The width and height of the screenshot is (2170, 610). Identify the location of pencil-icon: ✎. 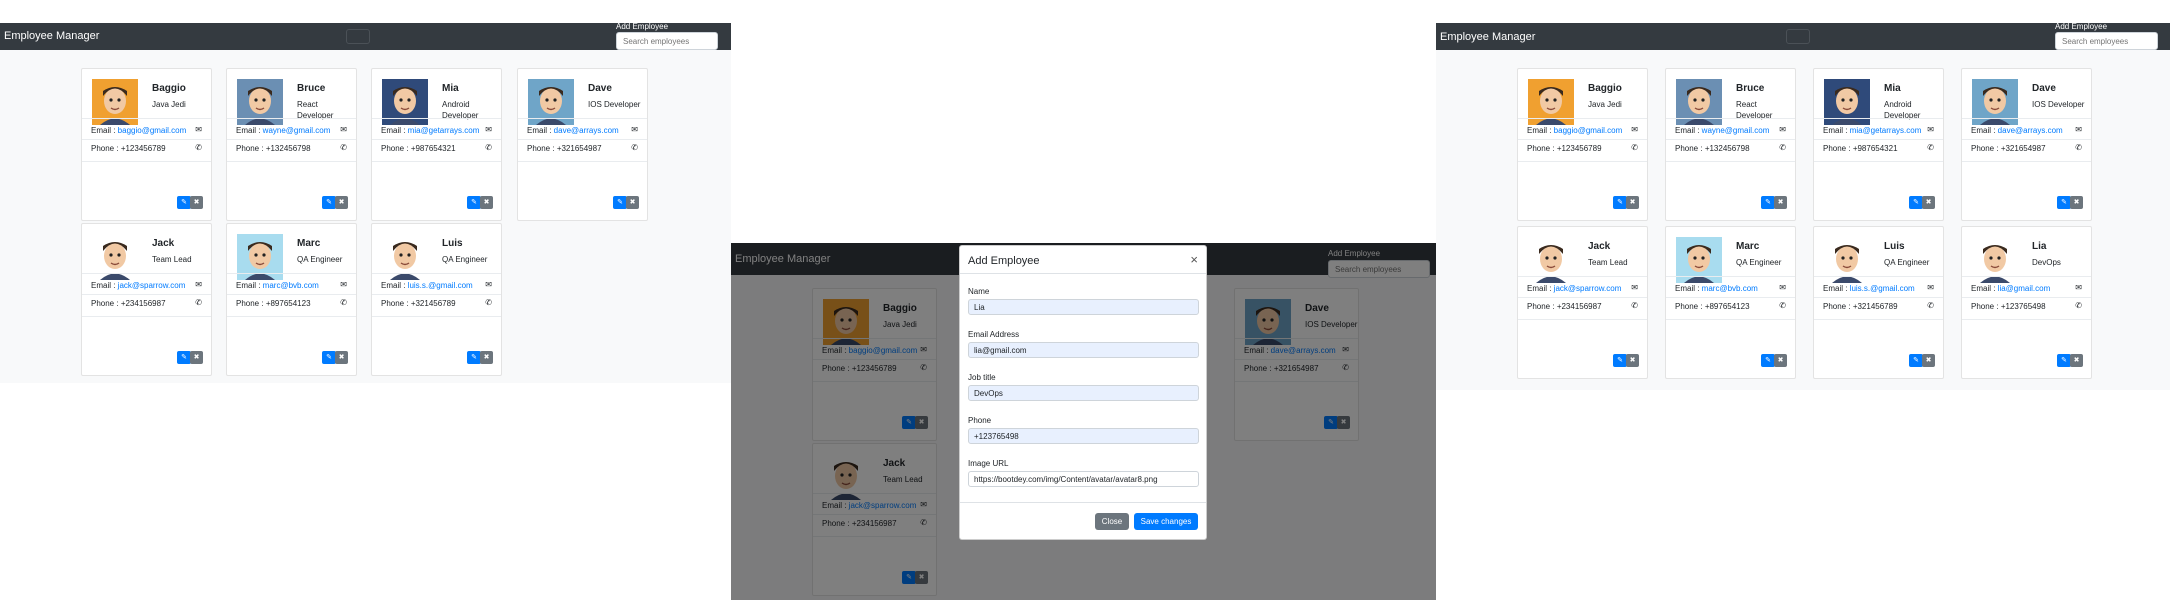
(2064, 360).